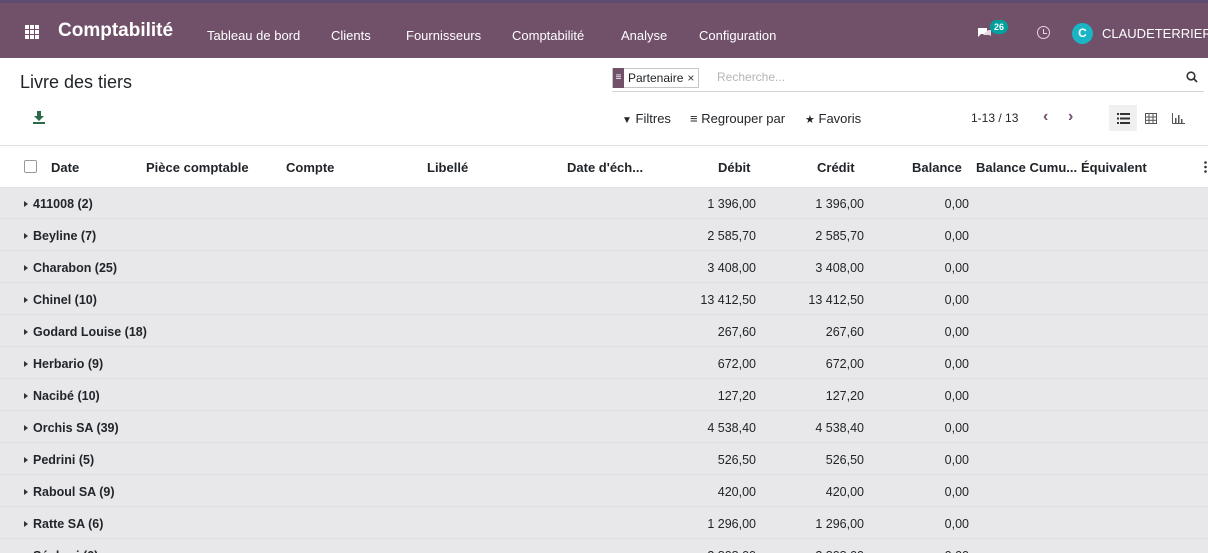  I want to click on list-view-icon, so click(1123, 118).